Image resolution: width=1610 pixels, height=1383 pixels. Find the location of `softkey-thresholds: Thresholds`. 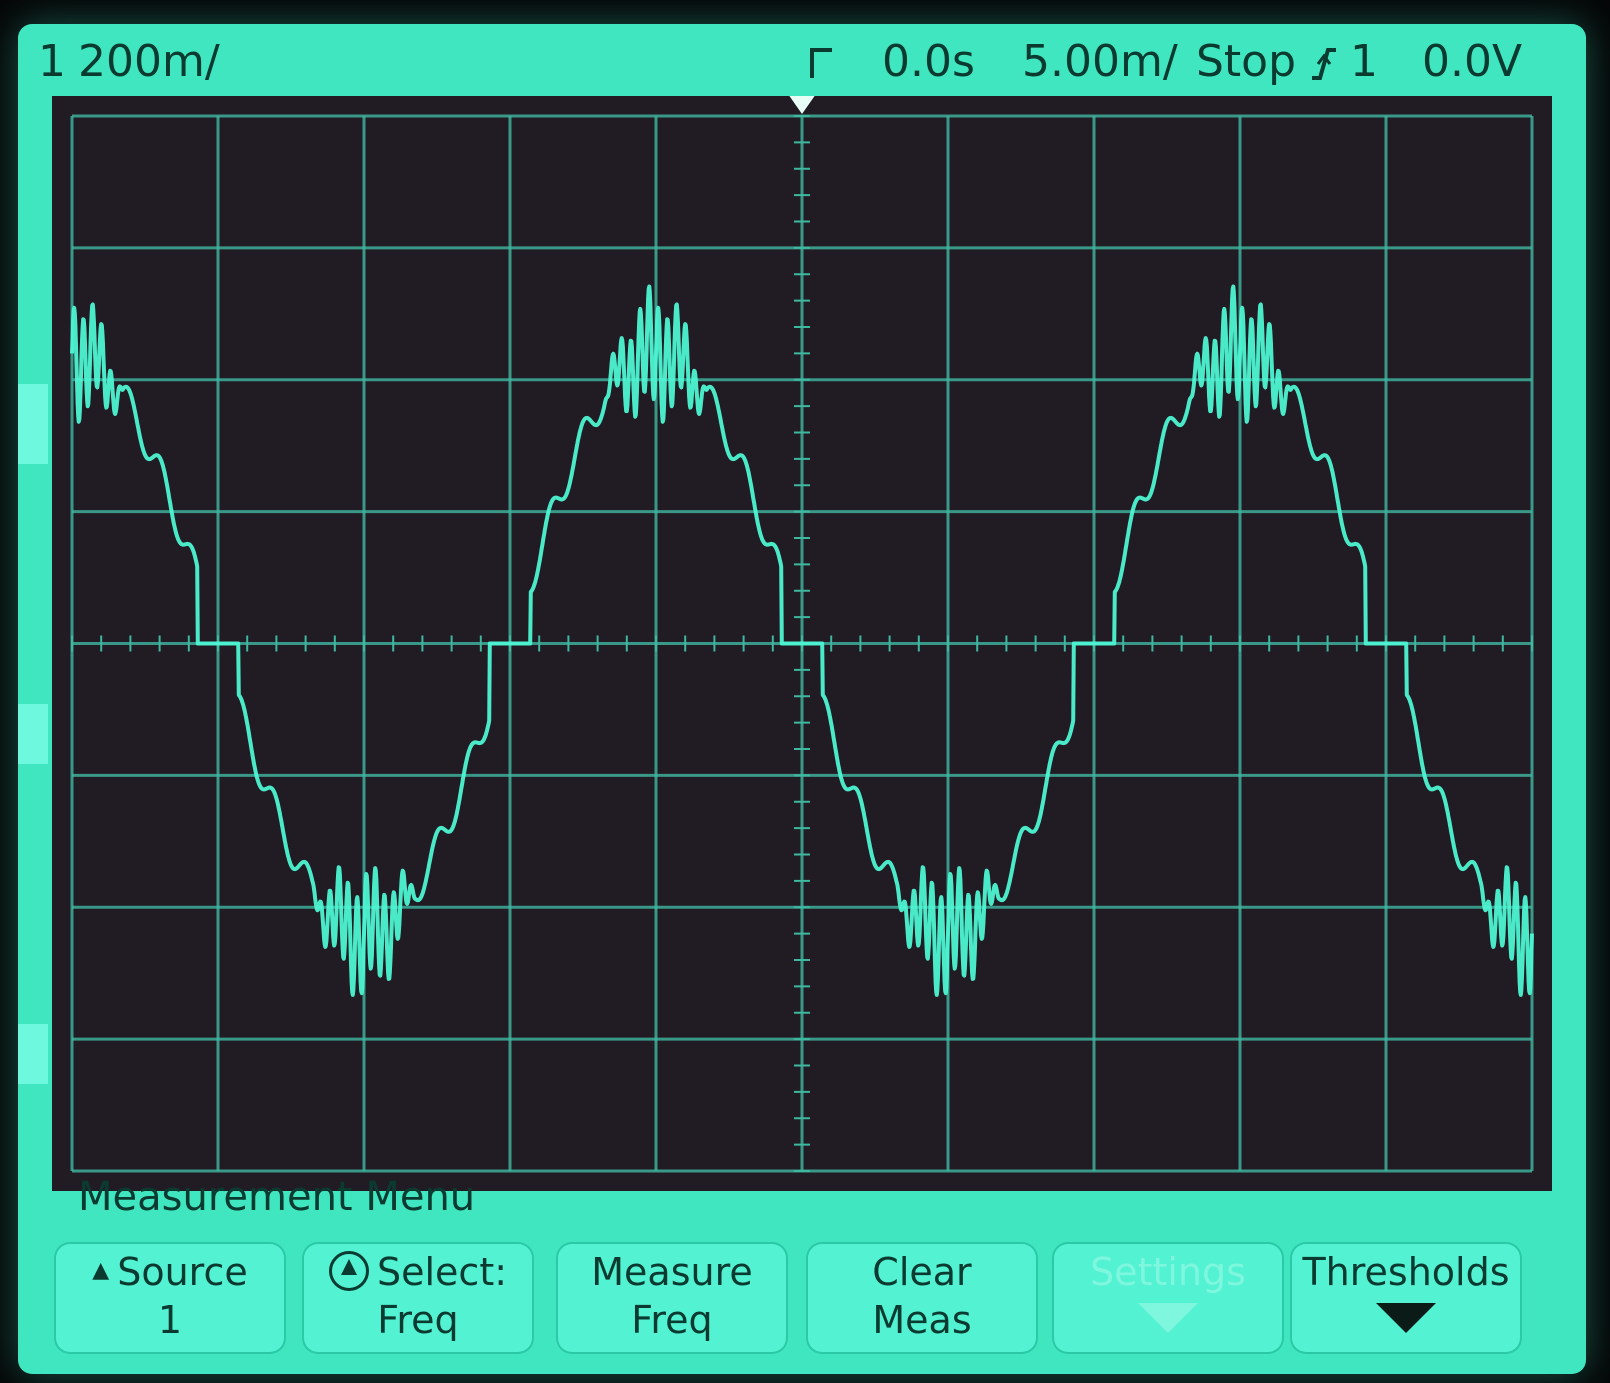

softkey-thresholds: Thresholds is located at coordinates (1406, 1298).